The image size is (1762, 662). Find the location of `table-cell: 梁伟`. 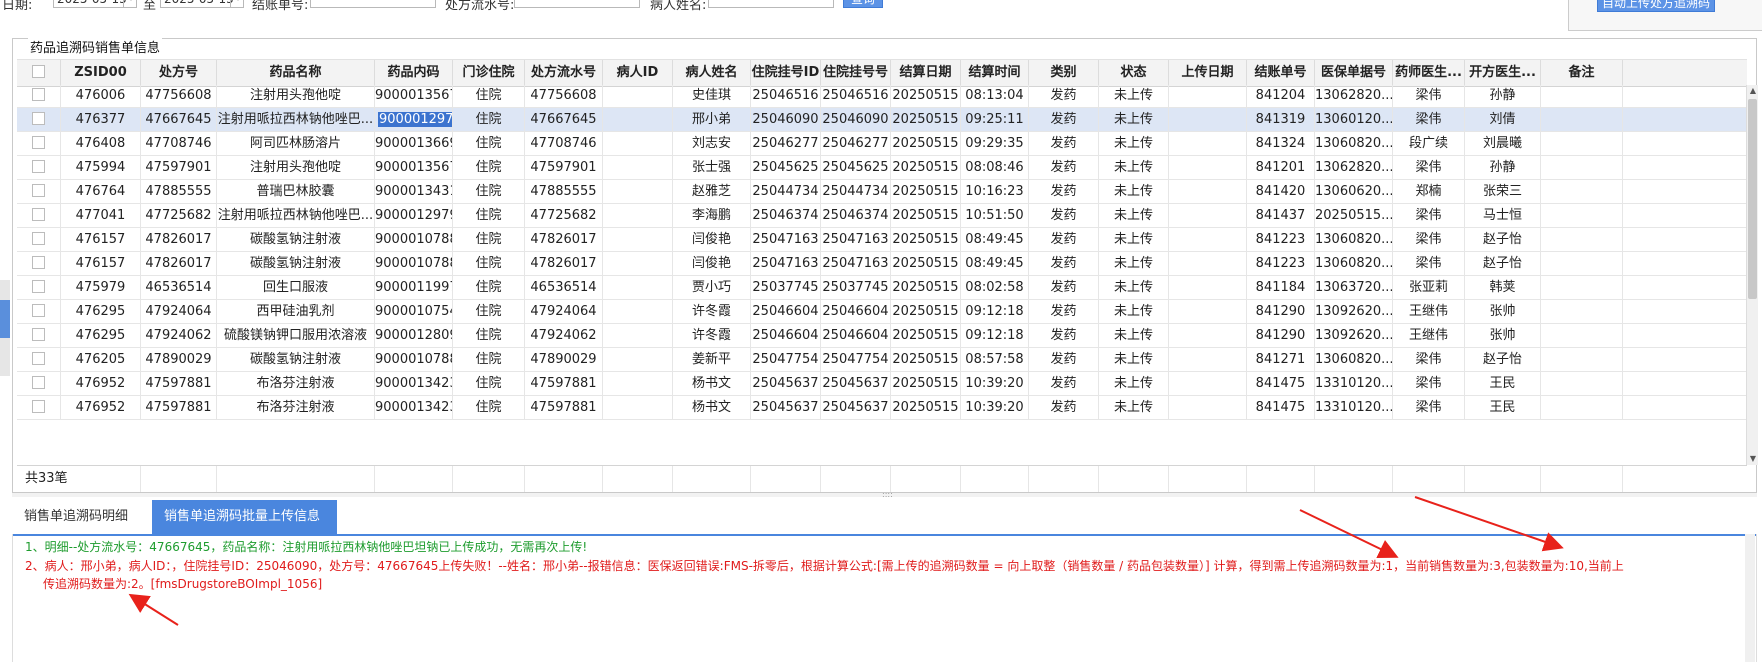

table-cell: 梁伟 is located at coordinates (1429, 120).